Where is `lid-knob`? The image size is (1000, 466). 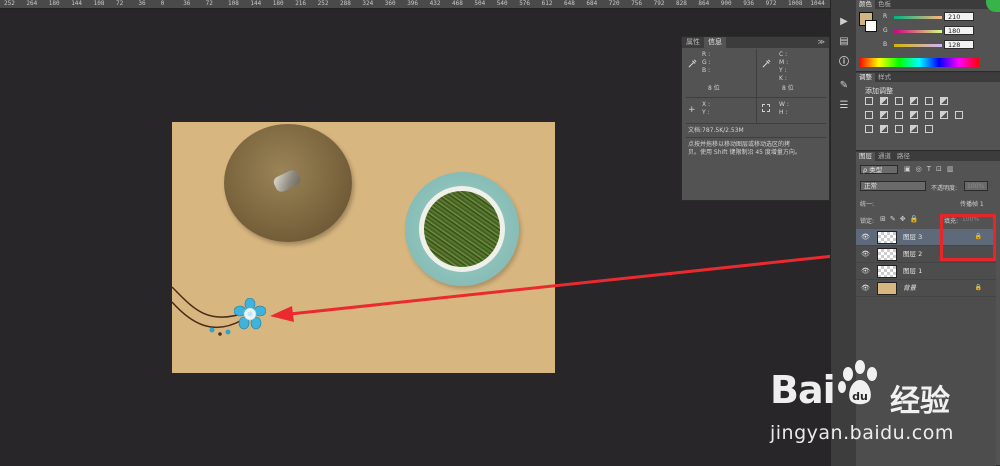
lid-knob is located at coordinates (287, 181).